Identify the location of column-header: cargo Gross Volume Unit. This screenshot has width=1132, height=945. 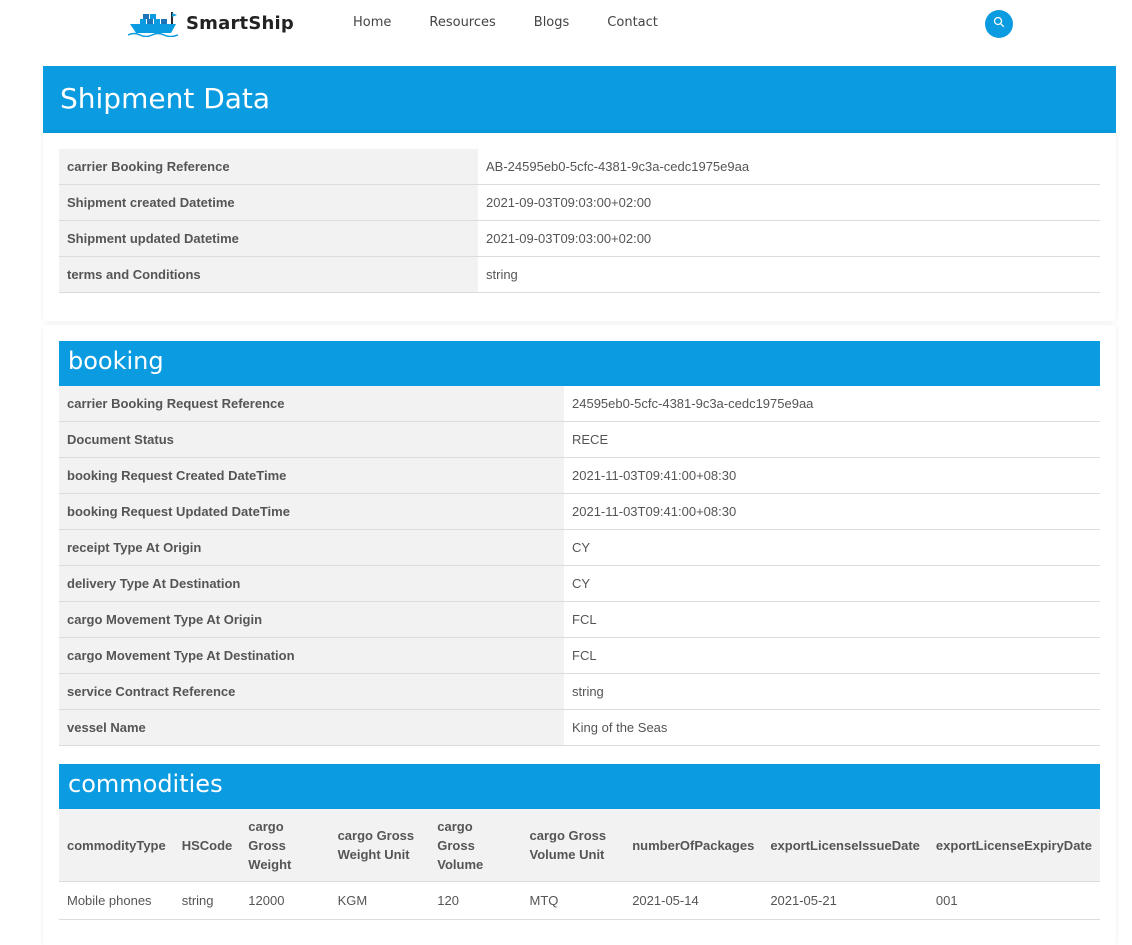
(573, 845).